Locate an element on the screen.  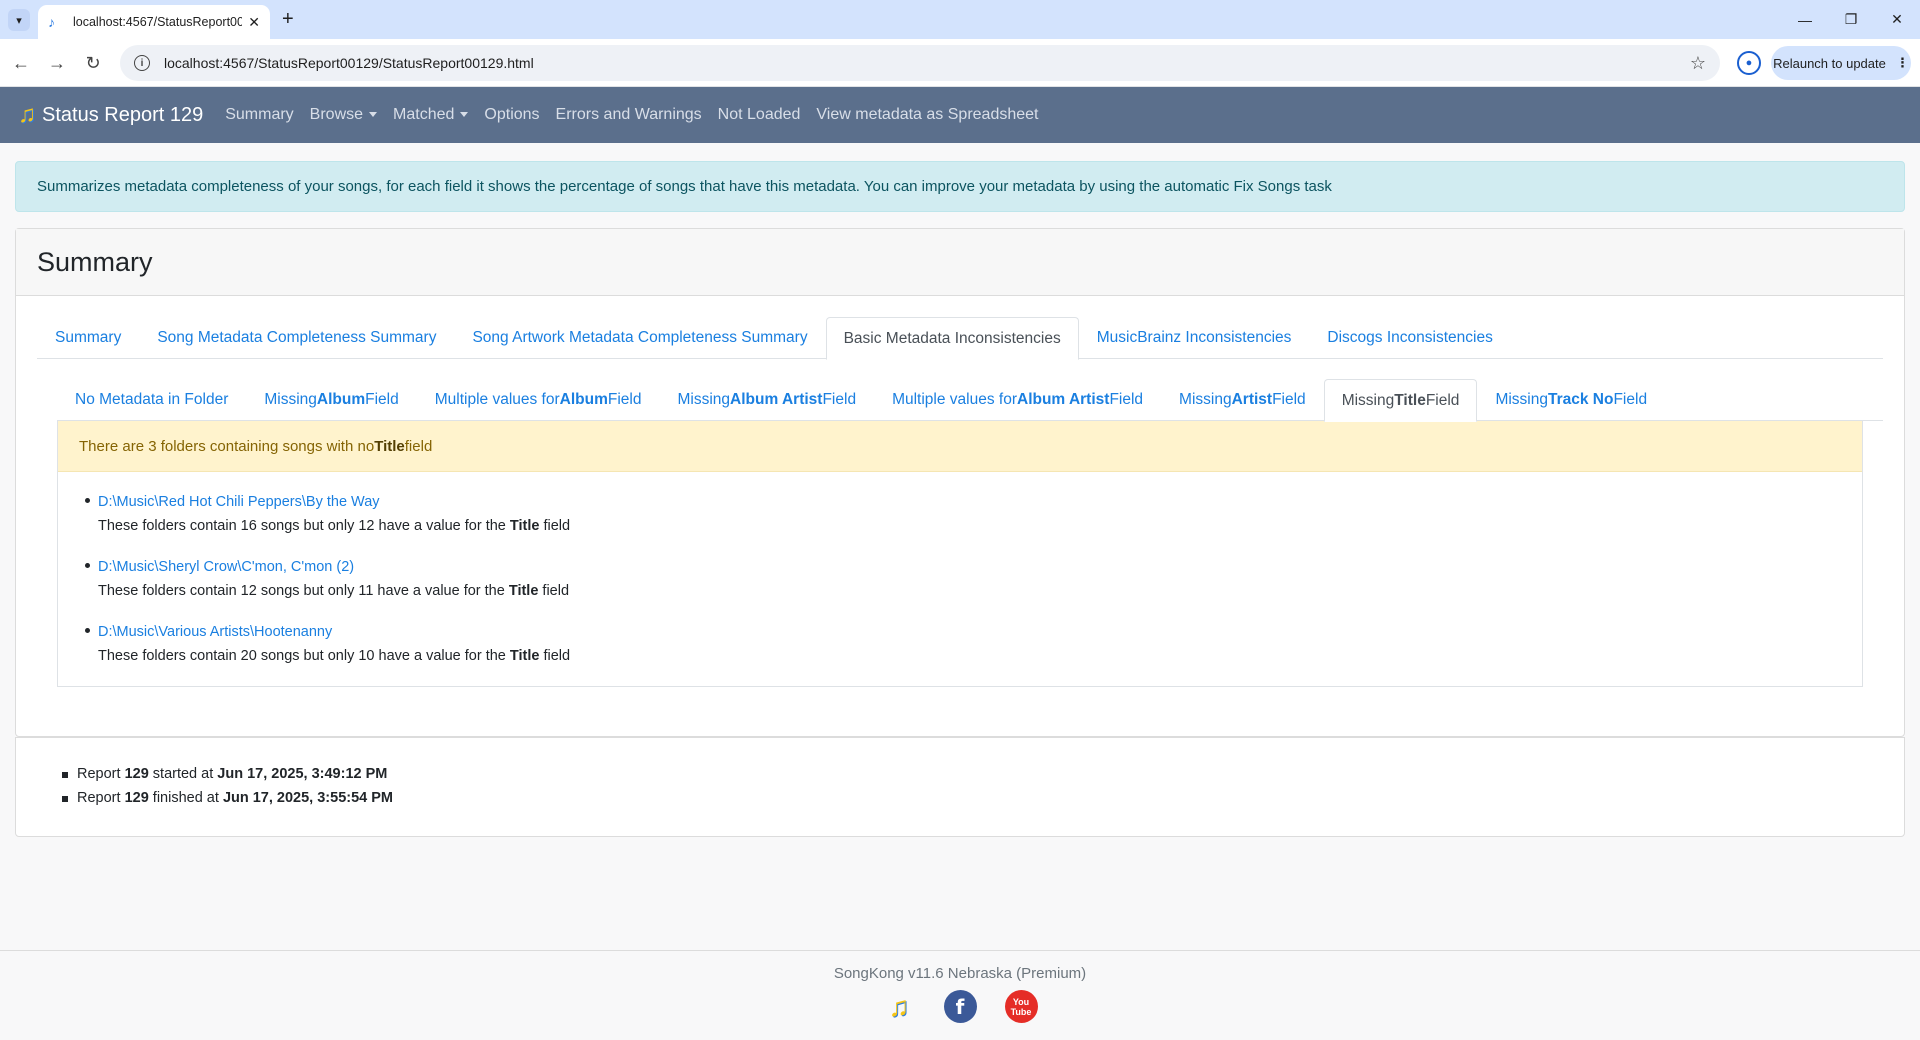
close-tab-icon: ✕ is located at coordinates (254, 22).